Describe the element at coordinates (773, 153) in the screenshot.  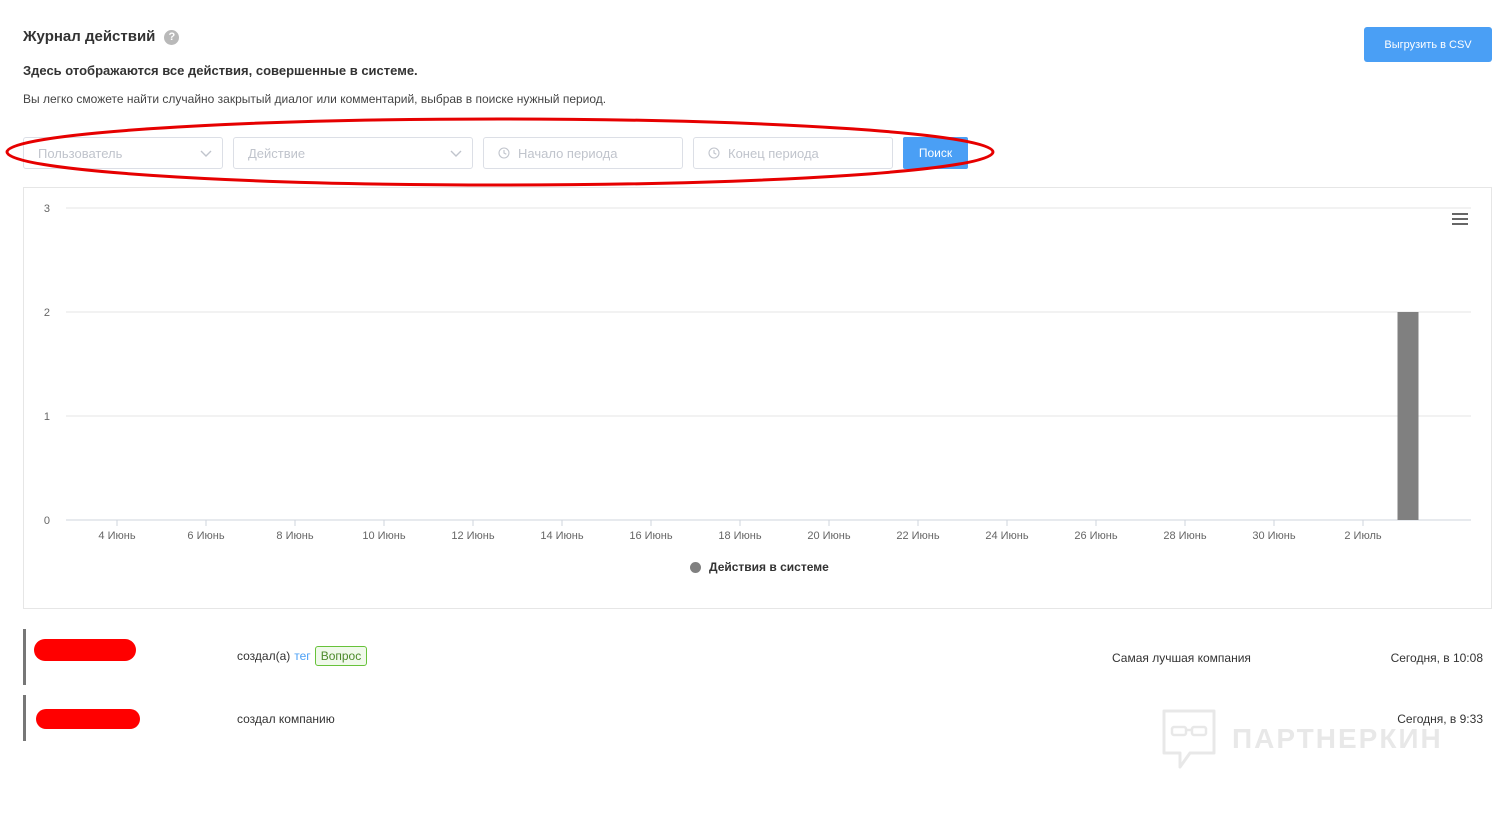
I see `end-date-placeholder: Конец периода` at that location.